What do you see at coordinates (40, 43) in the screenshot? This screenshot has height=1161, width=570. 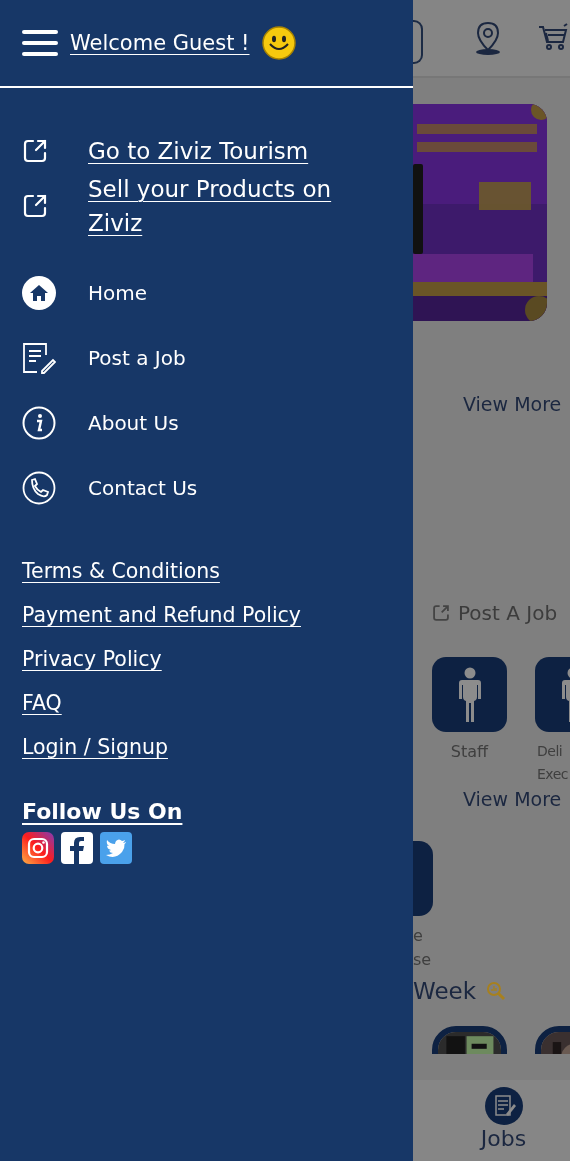 I see `menu-icon` at bounding box center [40, 43].